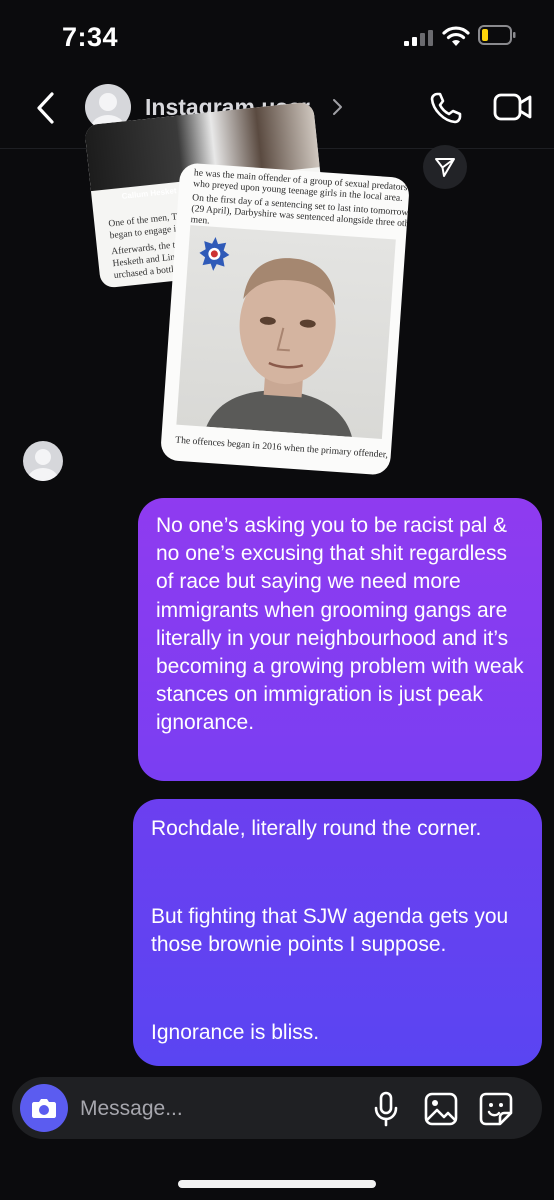  What do you see at coordinates (46, 108) in the screenshot?
I see `back-chevron-icon` at bounding box center [46, 108].